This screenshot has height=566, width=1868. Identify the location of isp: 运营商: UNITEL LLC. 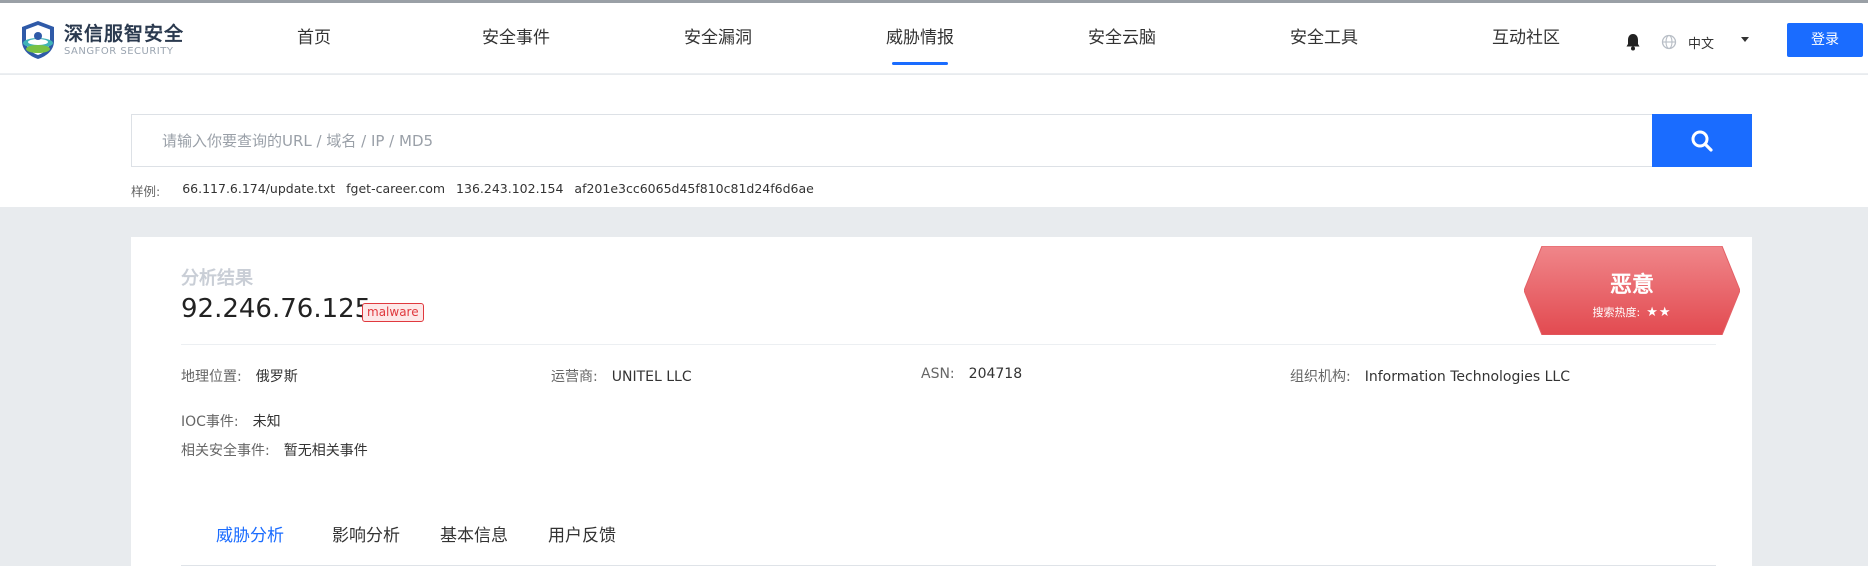
(621, 376).